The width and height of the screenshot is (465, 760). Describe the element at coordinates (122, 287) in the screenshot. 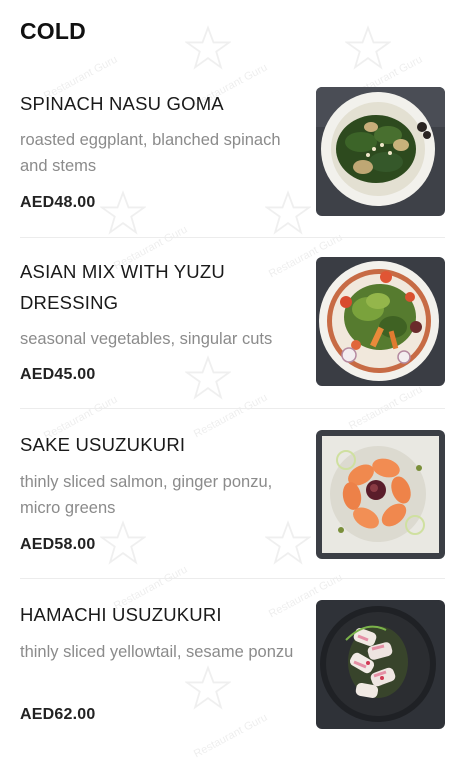

I see `item-name: ASIAN MIX WITH YUZU DRESSING` at that location.